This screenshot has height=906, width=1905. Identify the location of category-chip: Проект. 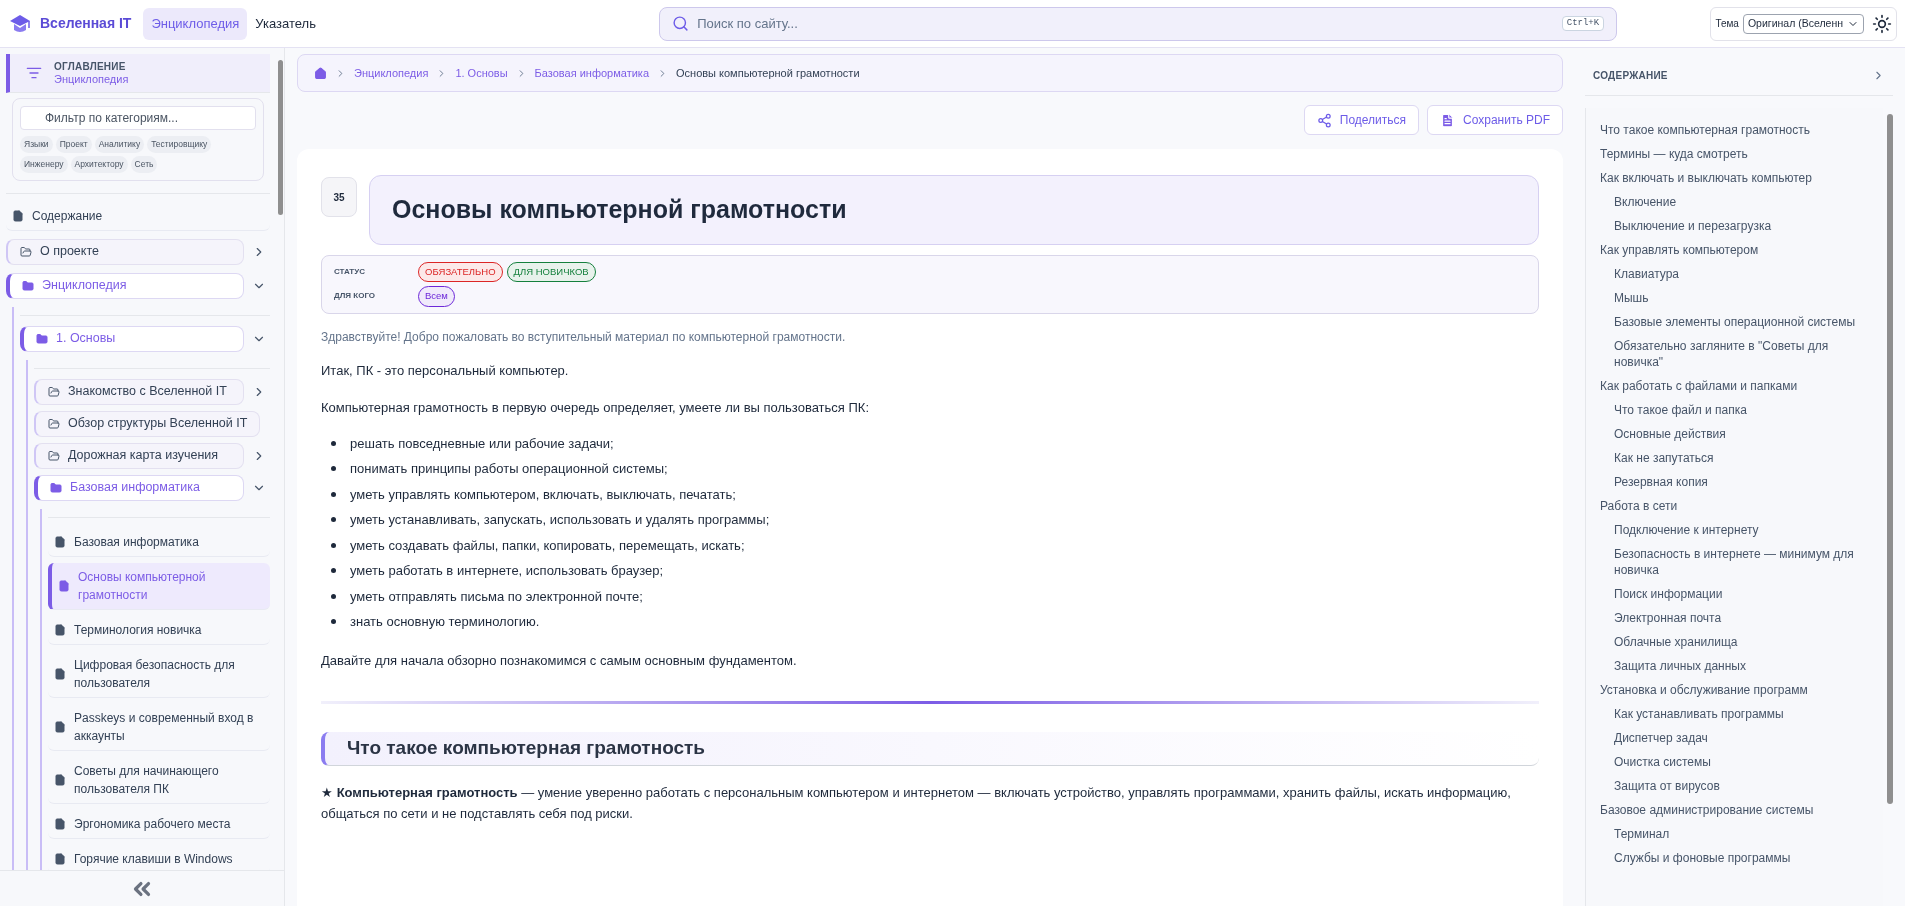
(73, 144).